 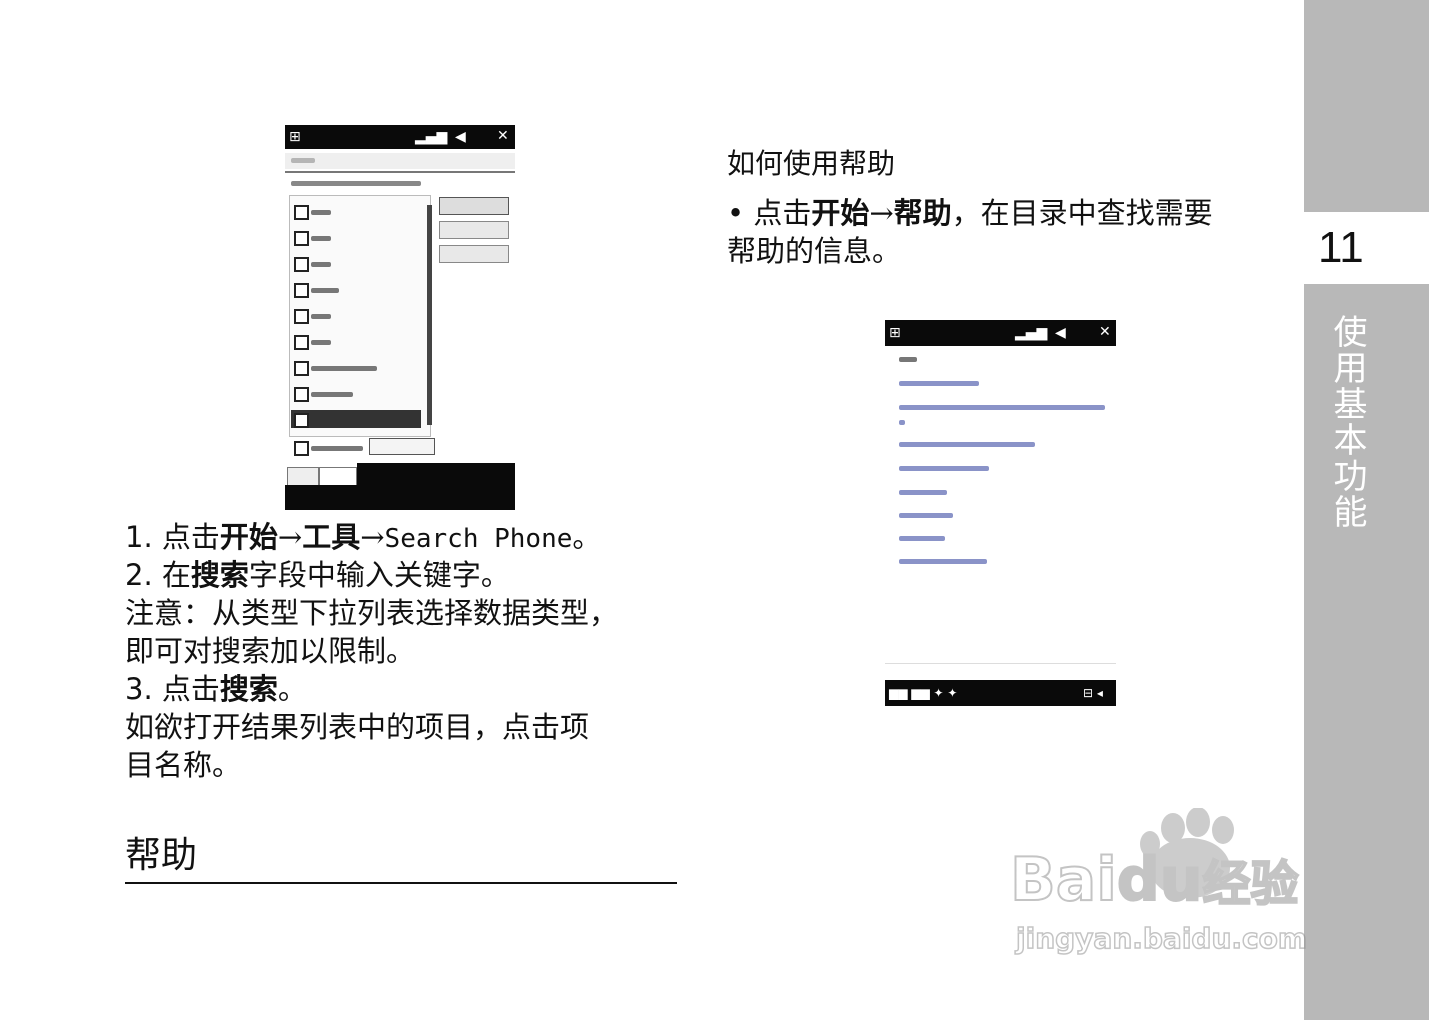 I want to click on section-heading: 帮助, so click(x=161, y=855).